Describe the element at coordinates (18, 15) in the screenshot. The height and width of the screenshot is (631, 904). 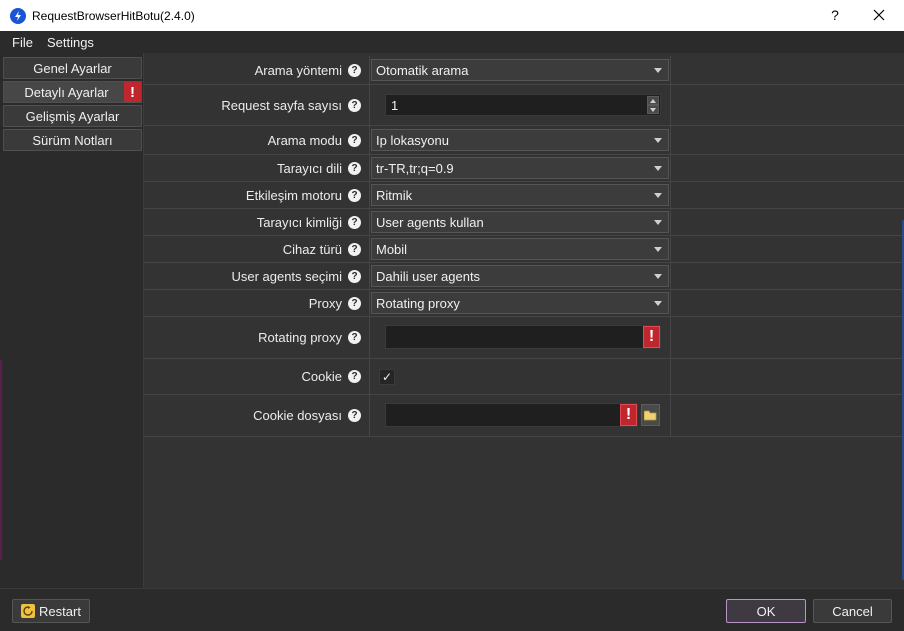
I see `app-logo-icon` at that location.